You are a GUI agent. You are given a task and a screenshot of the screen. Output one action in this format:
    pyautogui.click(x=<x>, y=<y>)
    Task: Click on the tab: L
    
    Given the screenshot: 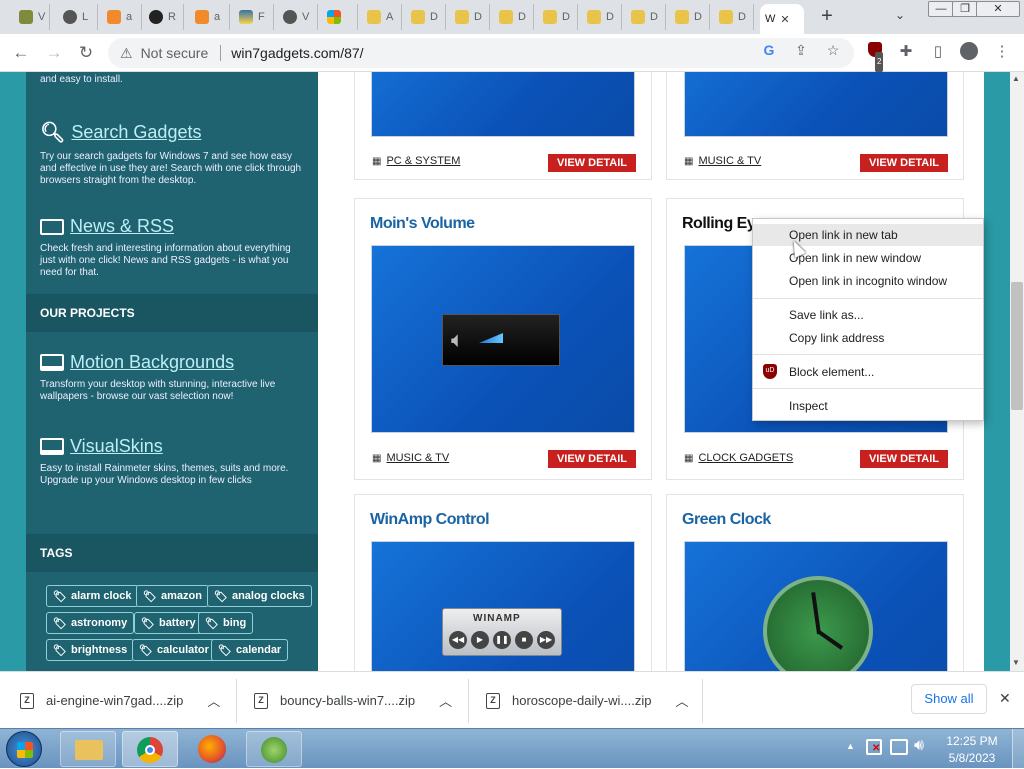 What is the action you would take?
    pyautogui.click(x=78, y=17)
    